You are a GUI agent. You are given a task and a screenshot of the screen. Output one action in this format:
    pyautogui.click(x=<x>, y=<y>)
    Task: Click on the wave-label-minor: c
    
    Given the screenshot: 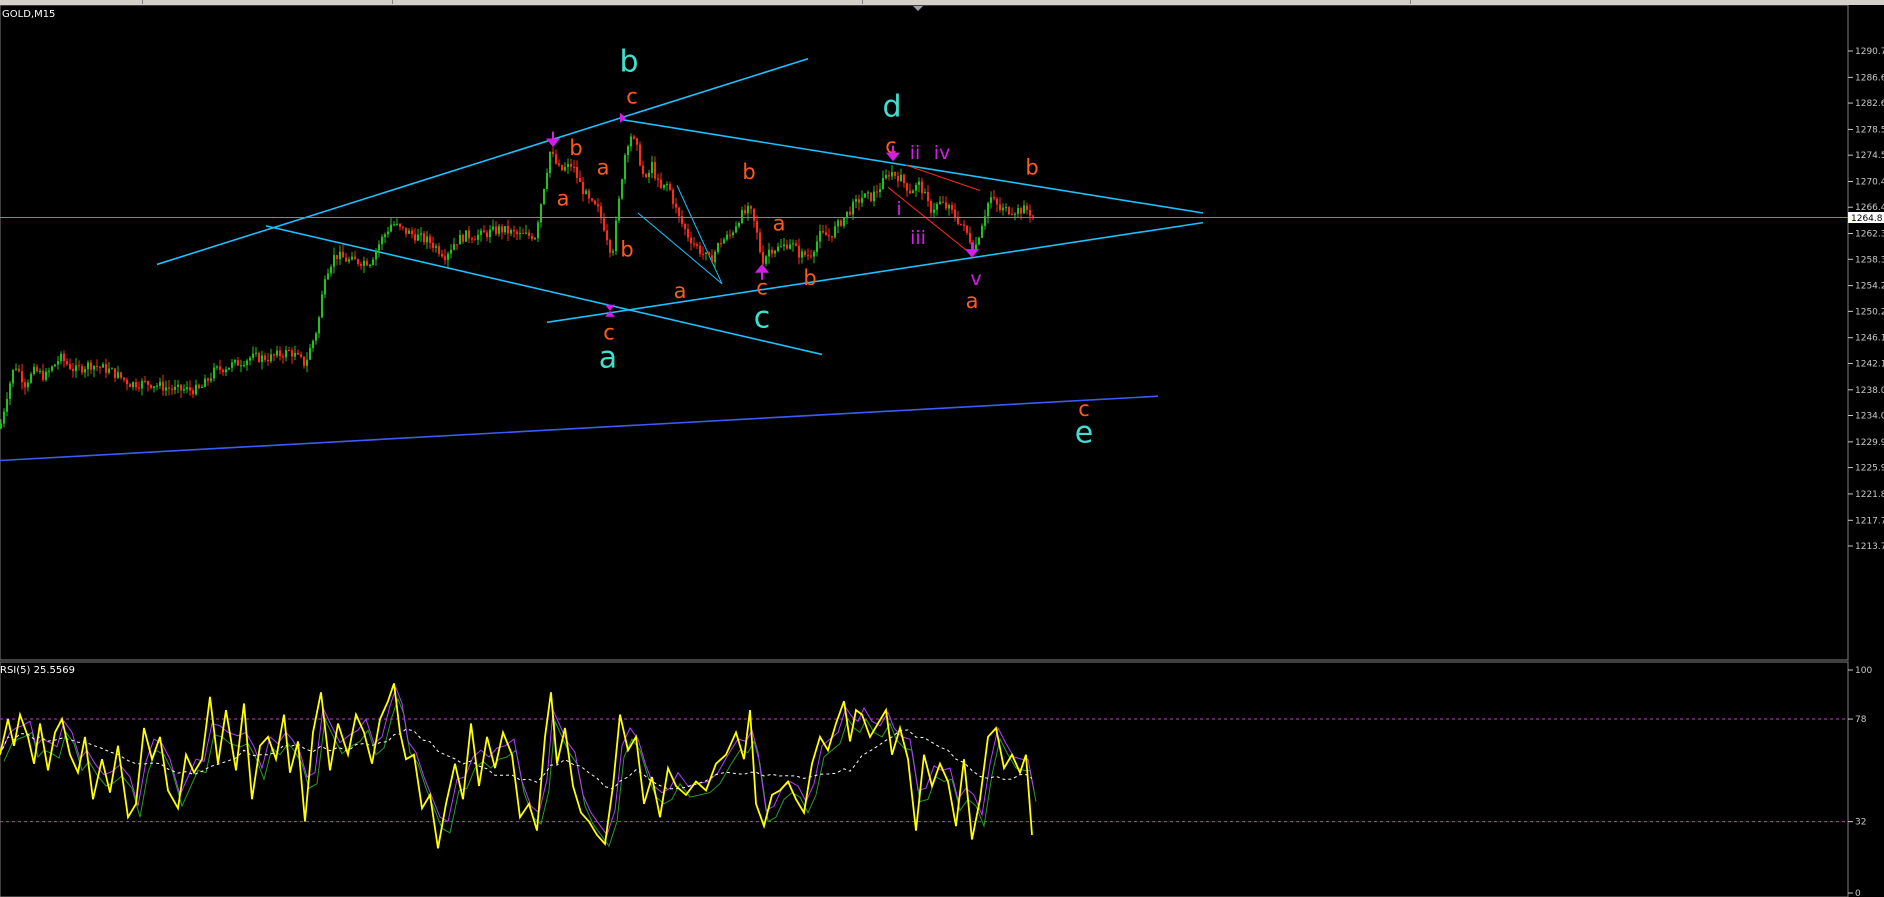 What is the action you would take?
    pyautogui.click(x=1084, y=409)
    